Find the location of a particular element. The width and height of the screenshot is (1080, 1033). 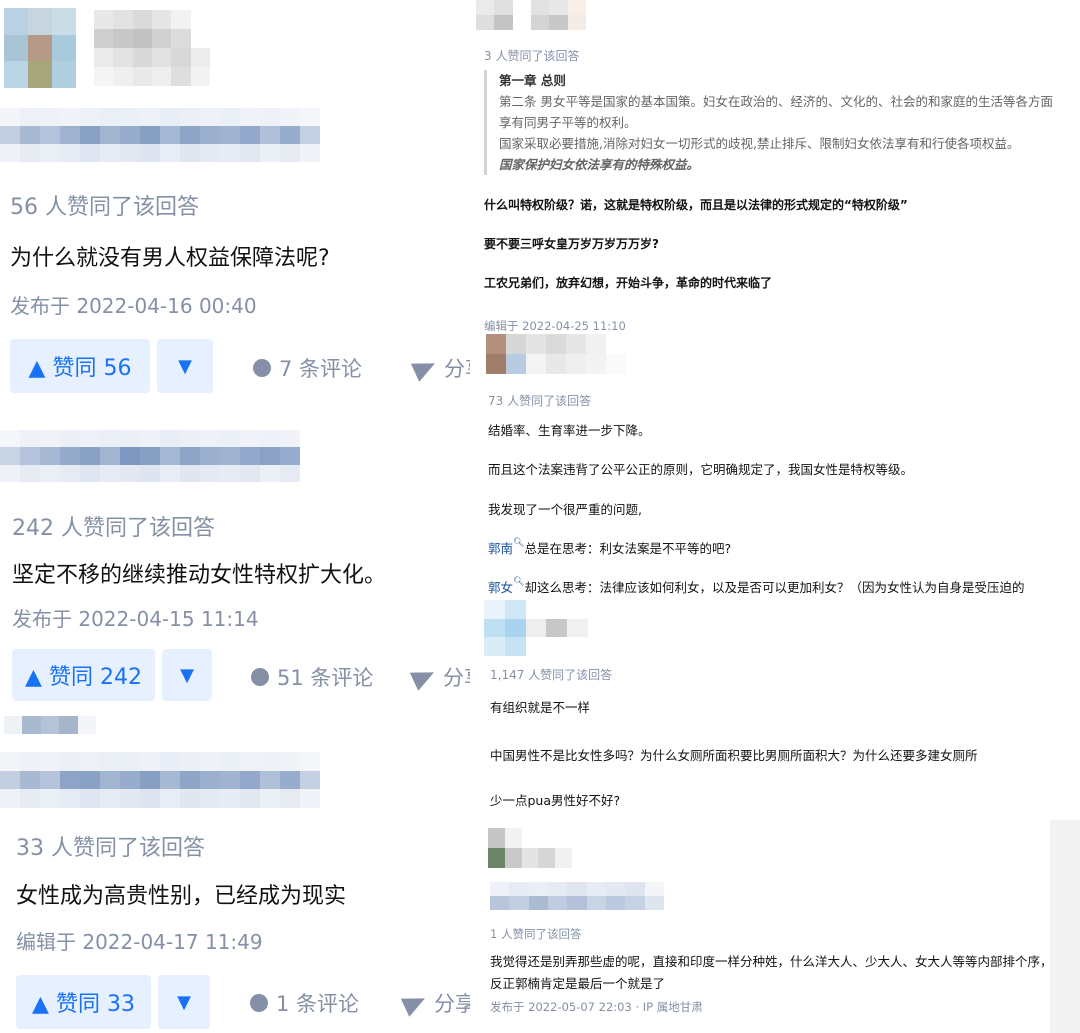

comment-button: 7 条评论 is located at coordinates (307, 368).